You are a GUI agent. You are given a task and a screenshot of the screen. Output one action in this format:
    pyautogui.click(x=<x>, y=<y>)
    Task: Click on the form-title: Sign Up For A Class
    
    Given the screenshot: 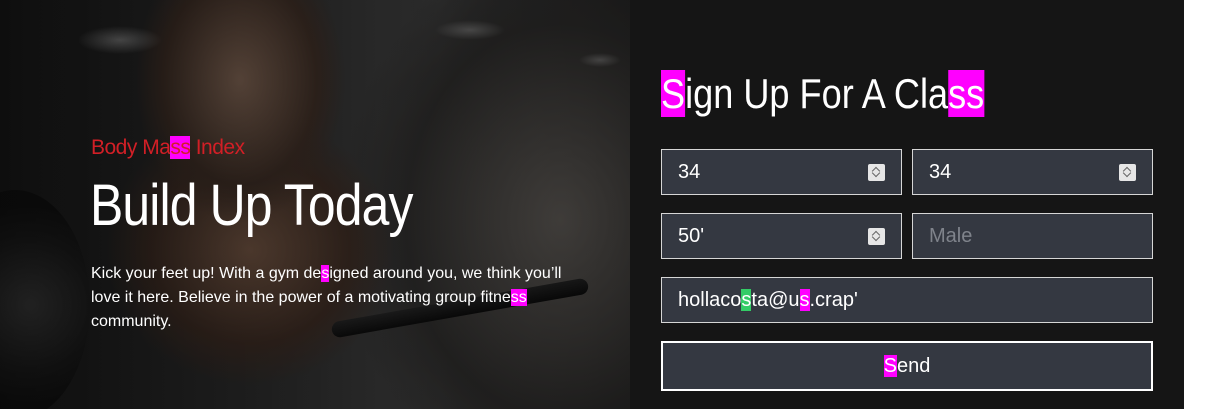 What is the action you would take?
    pyautogui.click(x=823, y=94)
    